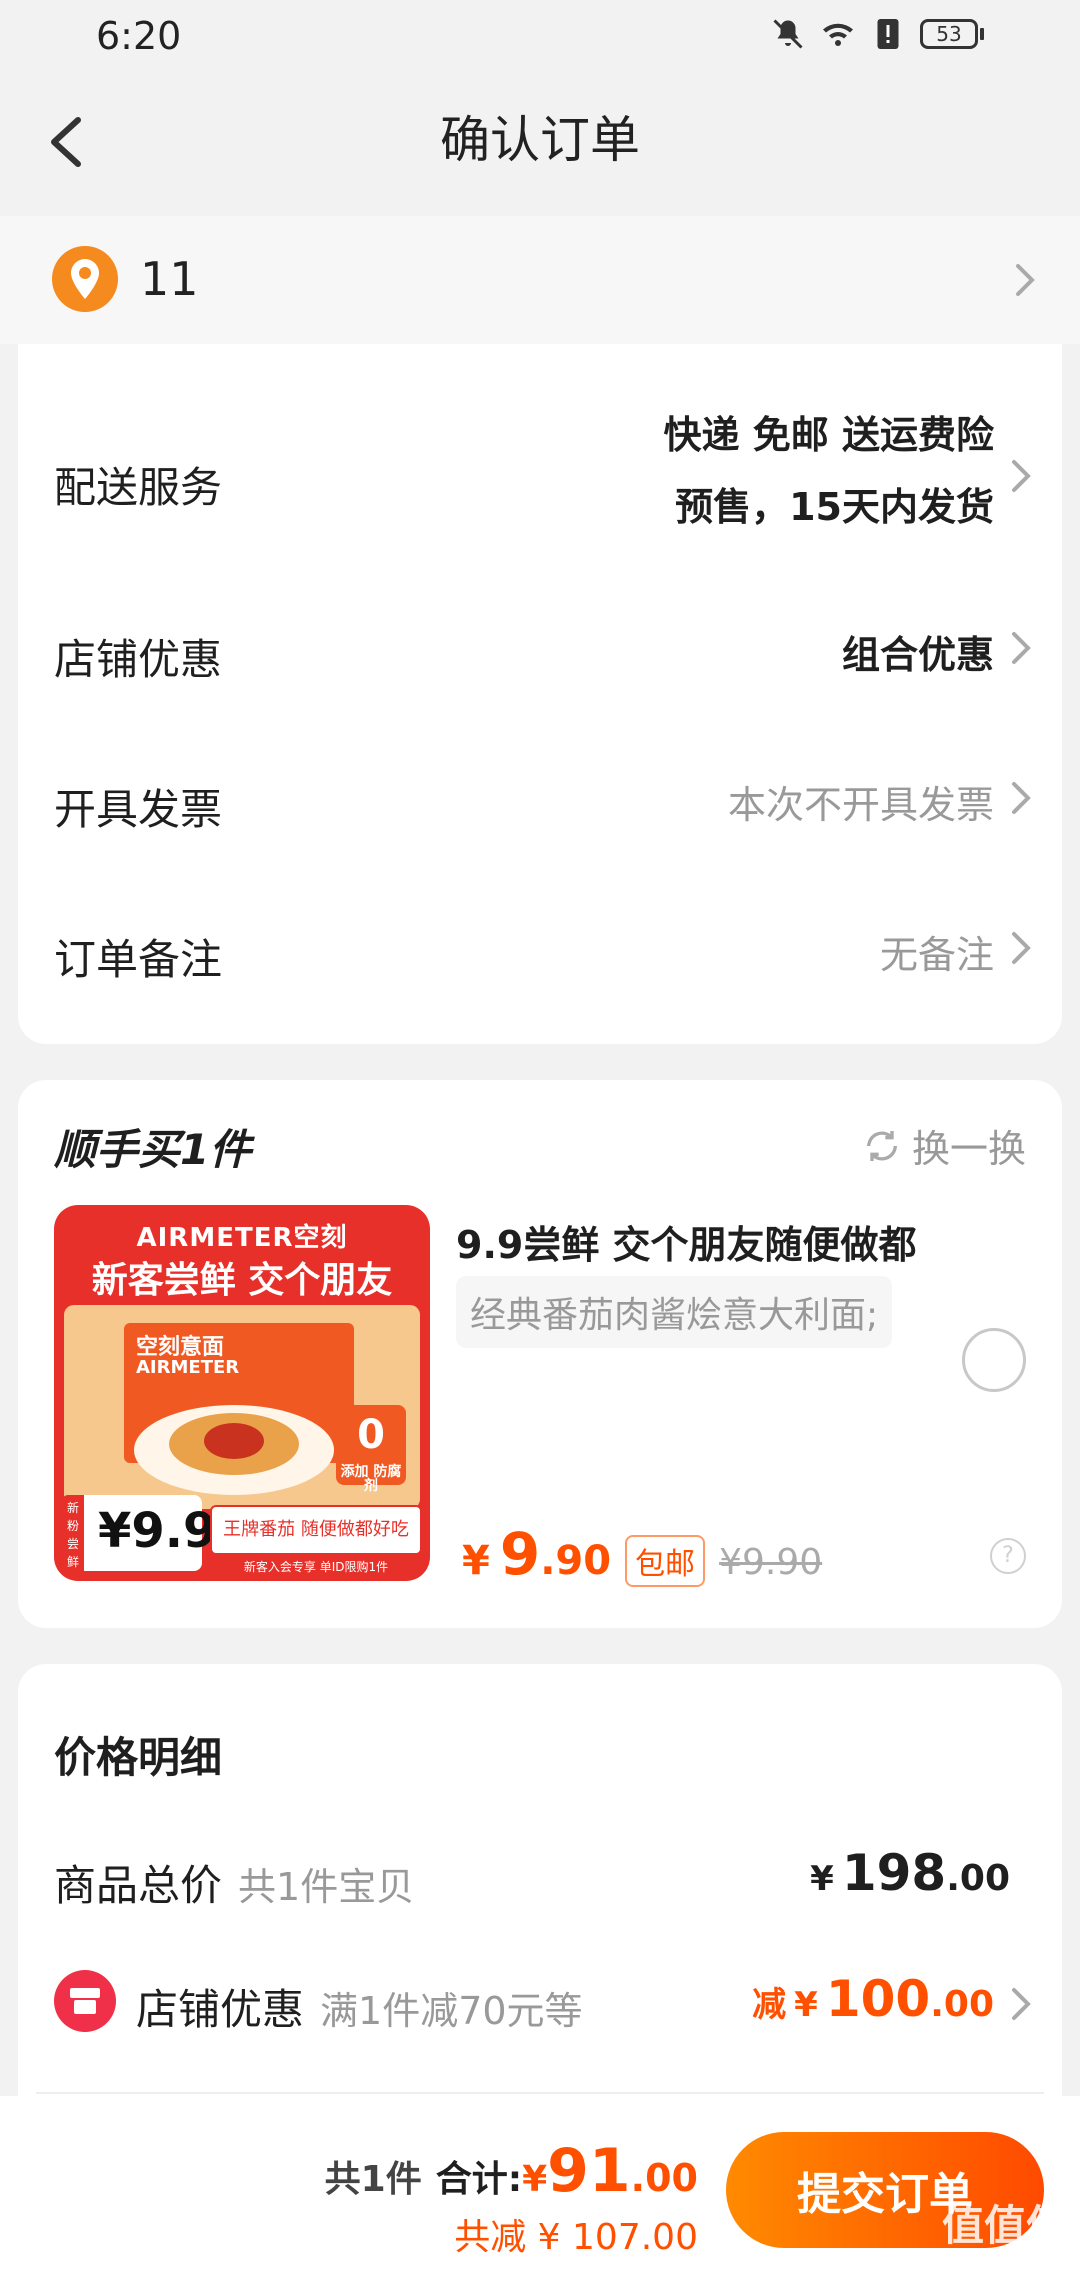 The image size is (1080, 2280). Describe the element at coordinates (771, 1562) in the screenshot. I see `original-price: ¥9.90` at that location.